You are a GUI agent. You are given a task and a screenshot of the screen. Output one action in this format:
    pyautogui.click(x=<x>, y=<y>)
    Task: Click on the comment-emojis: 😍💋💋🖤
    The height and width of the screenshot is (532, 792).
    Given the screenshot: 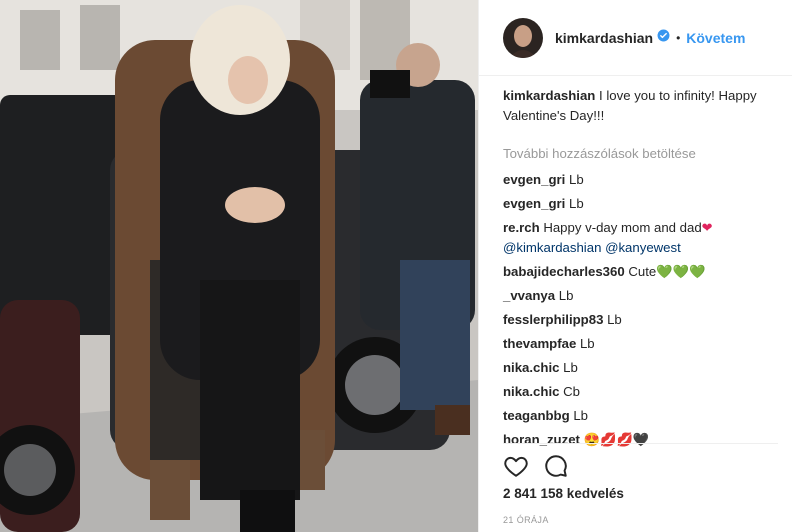 What is the action you would take?
    pyautogui.click(x=616, y=439)
    